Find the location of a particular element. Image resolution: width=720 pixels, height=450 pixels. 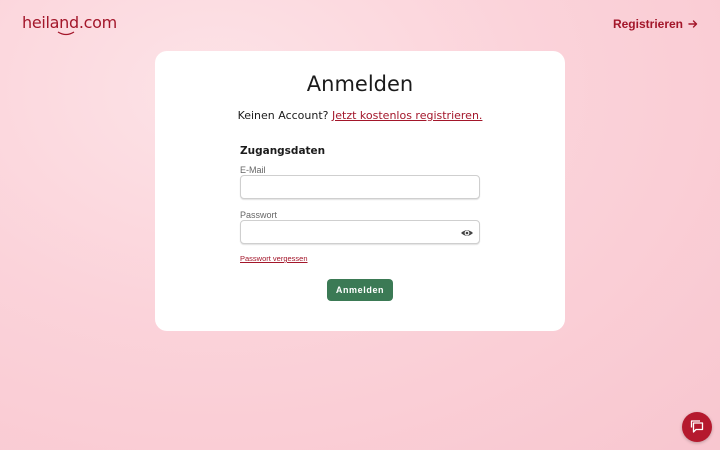

page-title: Anmelden is located at coordinates (360, 84).